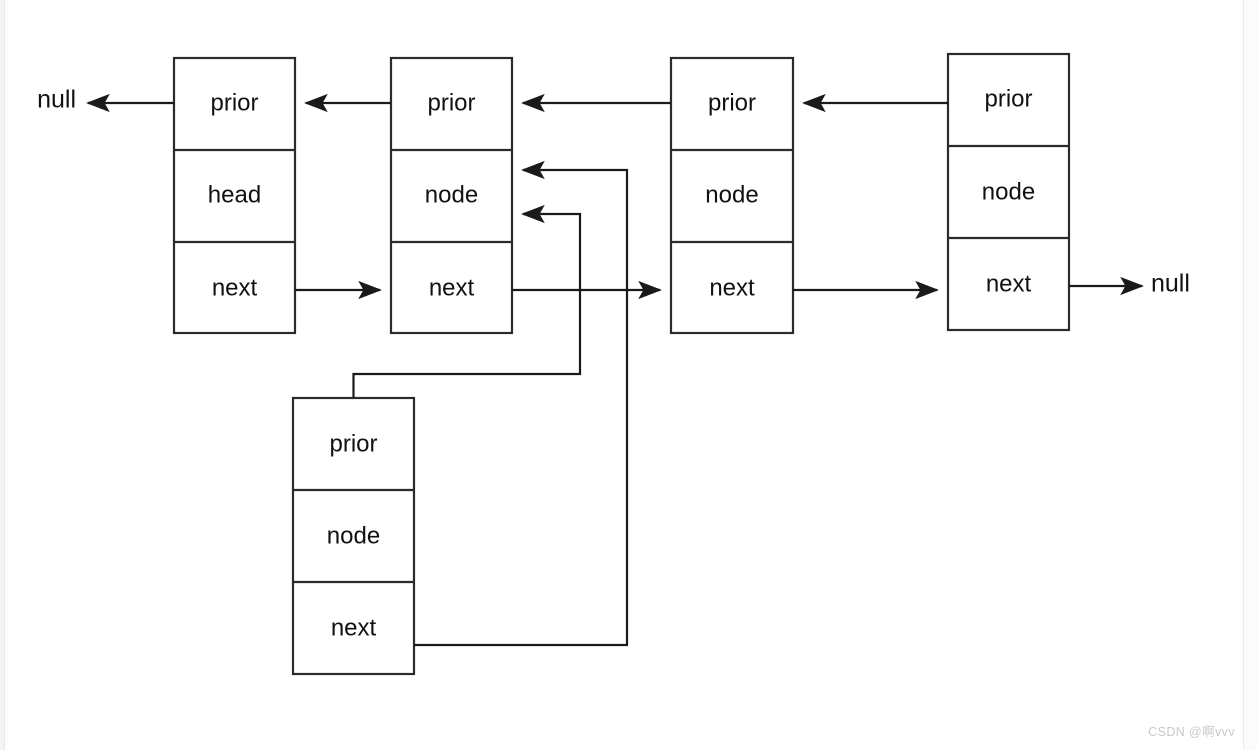  What do you see at coordinates (452, 287) in the screenshot?
I see `node-2-cell-next: next` at bounding box center [452, 287].